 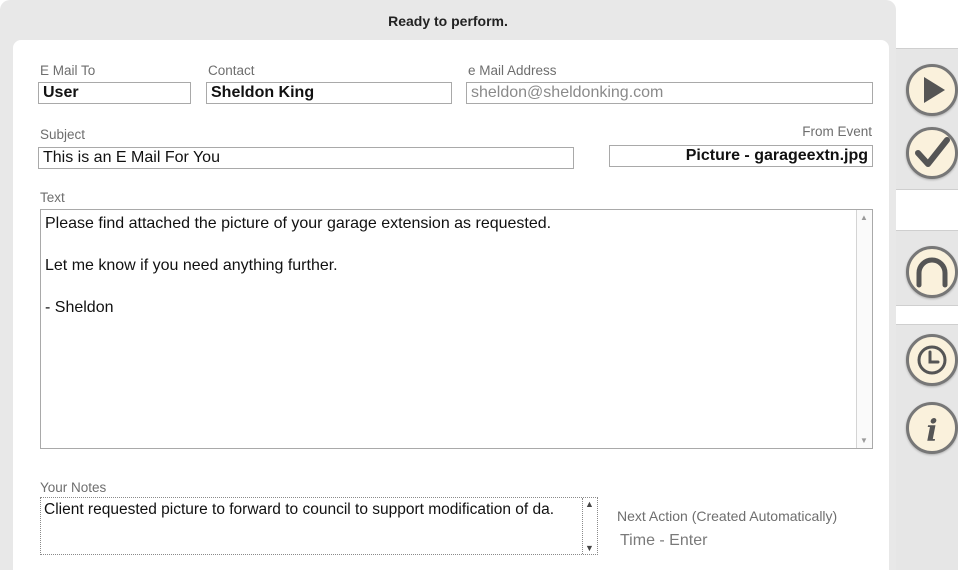 What do you see at coordinates (589, 526) in the screenshot?
I see `notes-scrollbar: ▲ ▼` at bounding box center [589, 526].